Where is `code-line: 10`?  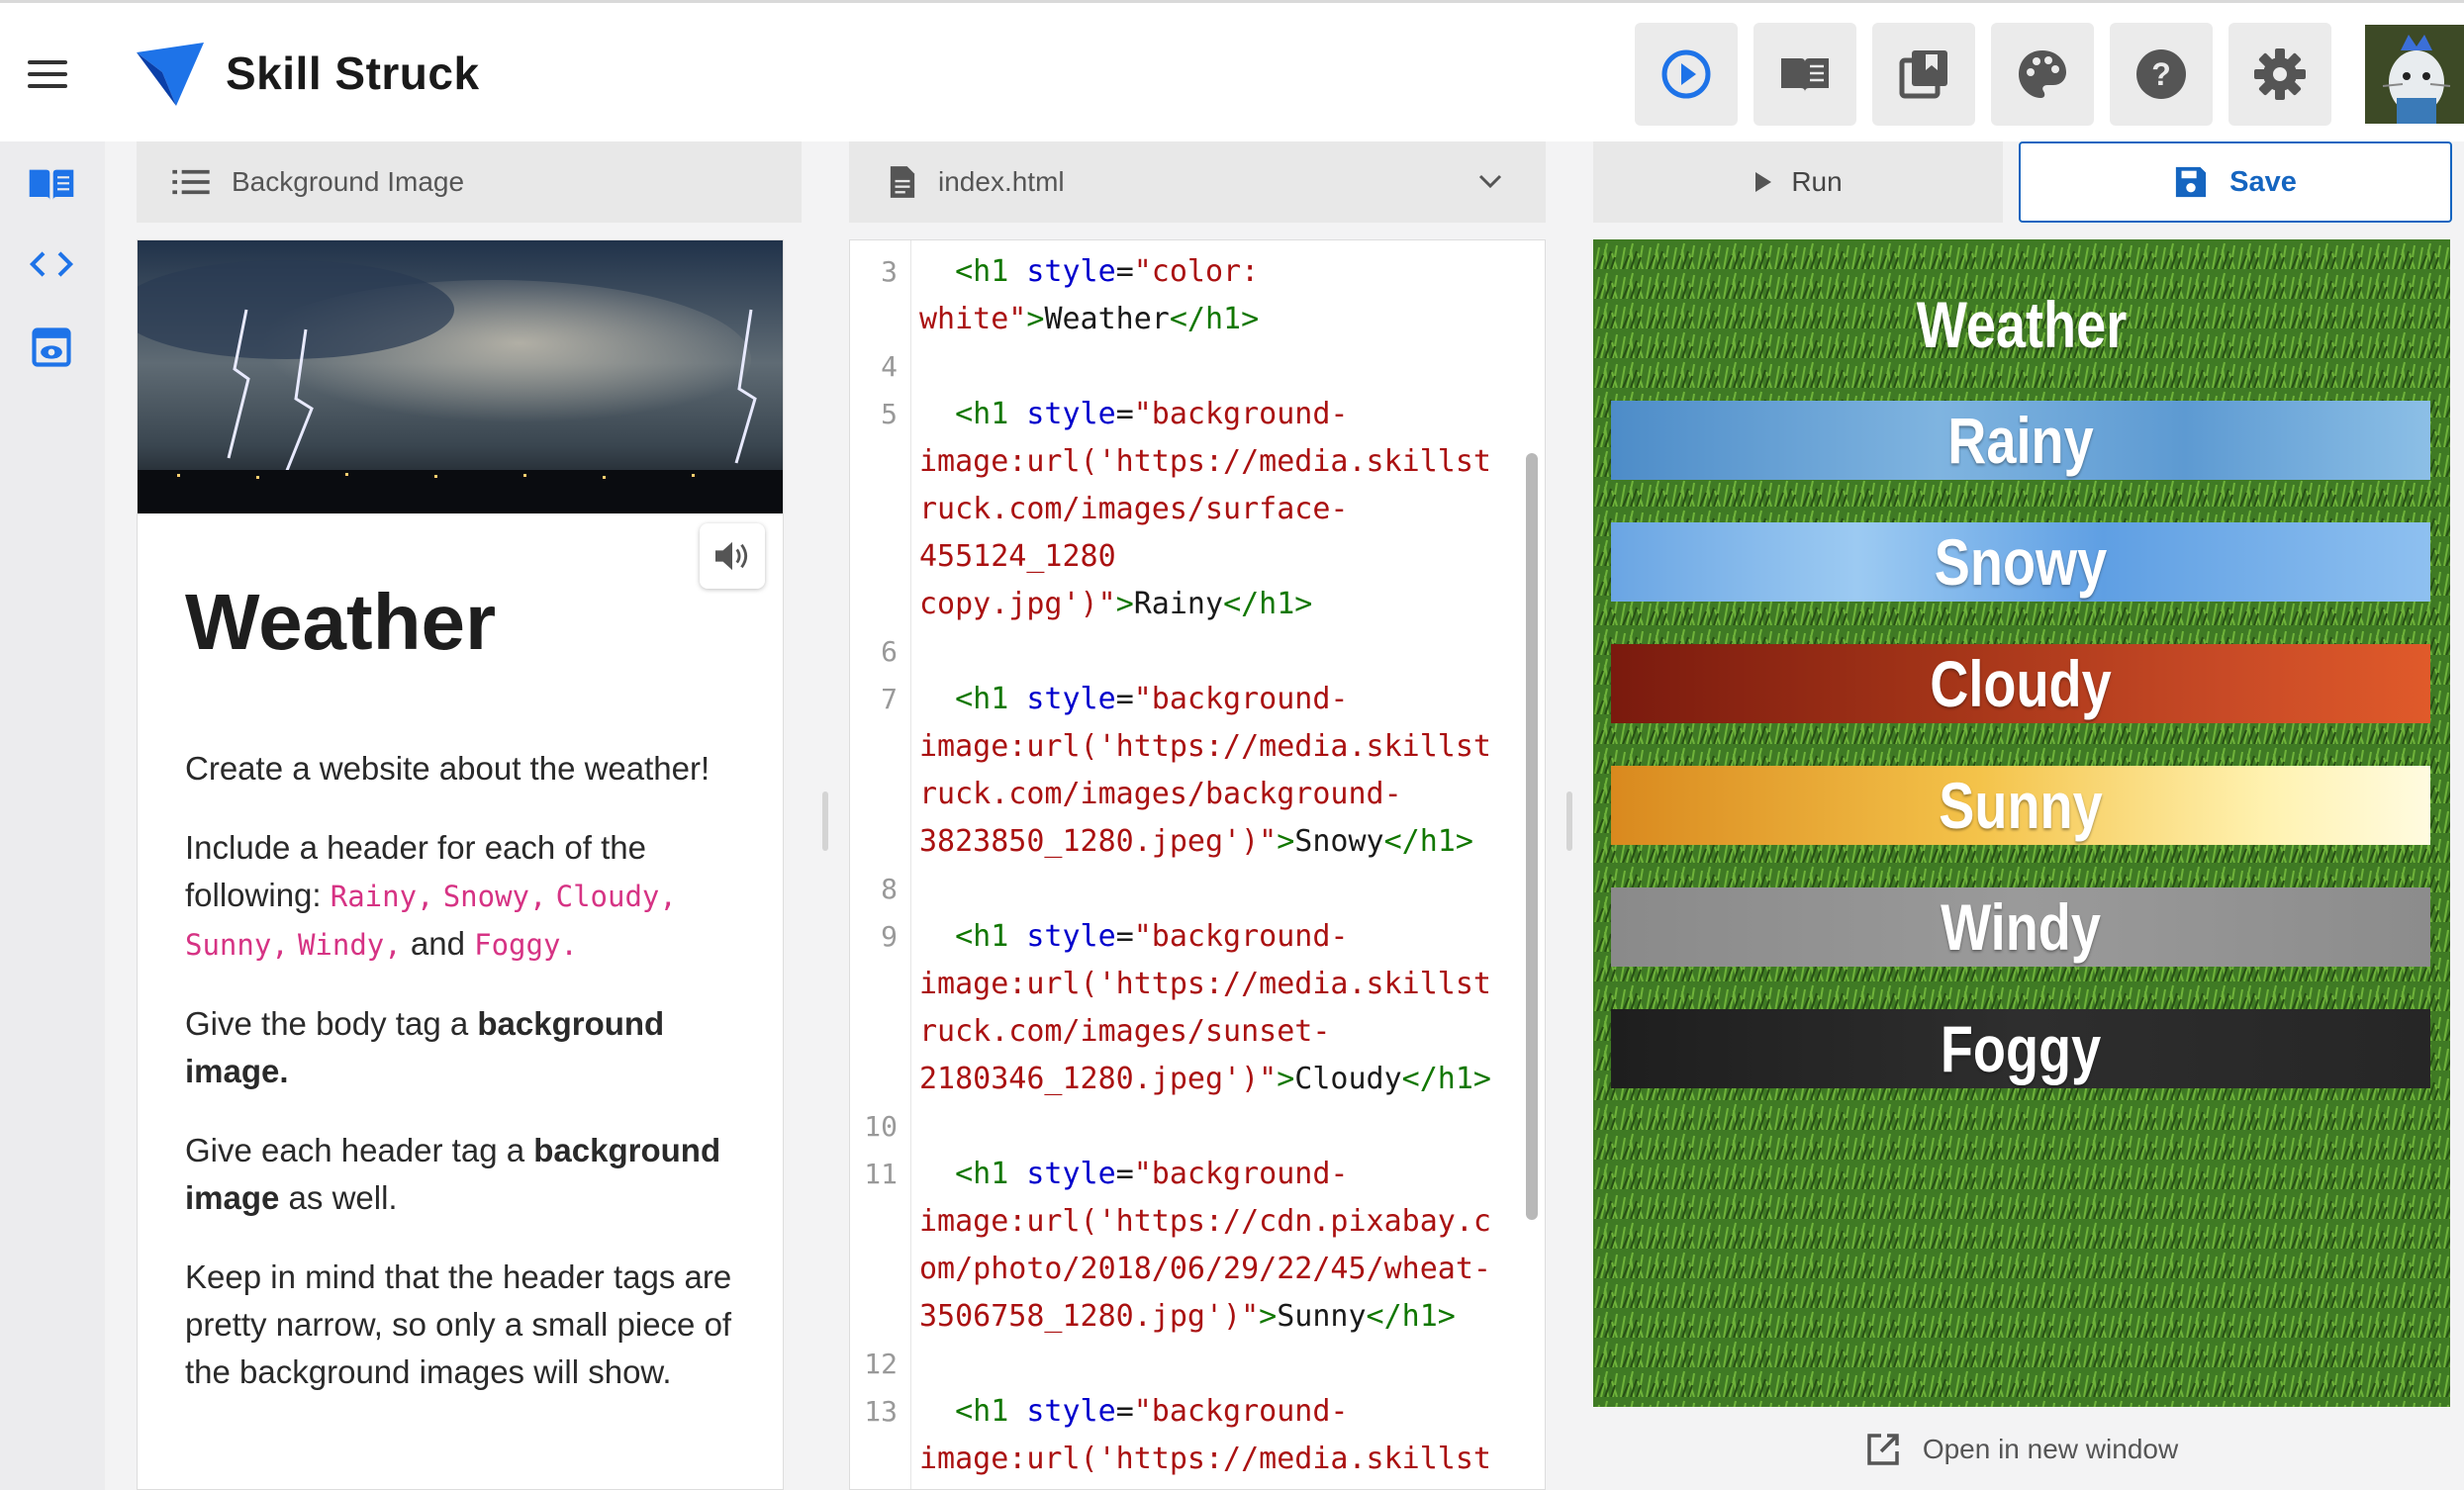 code-line: 10 is located at coordinates (1197, 1127).